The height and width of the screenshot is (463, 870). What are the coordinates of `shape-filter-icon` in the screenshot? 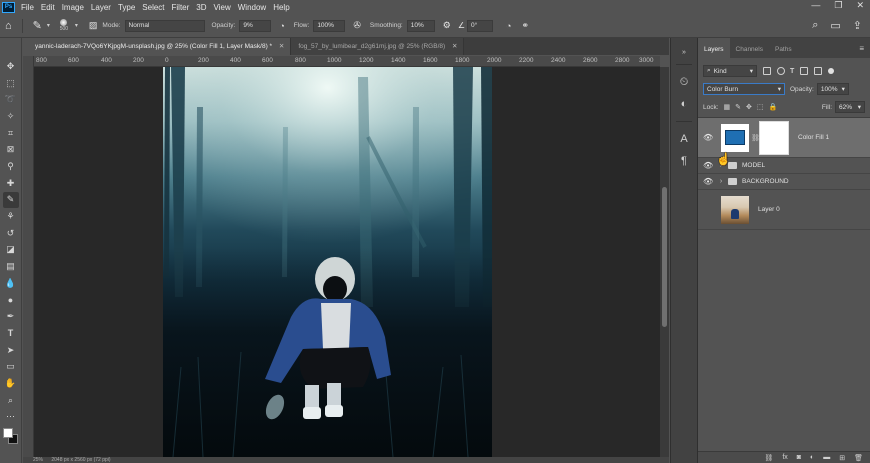 It's located at (804, 71).